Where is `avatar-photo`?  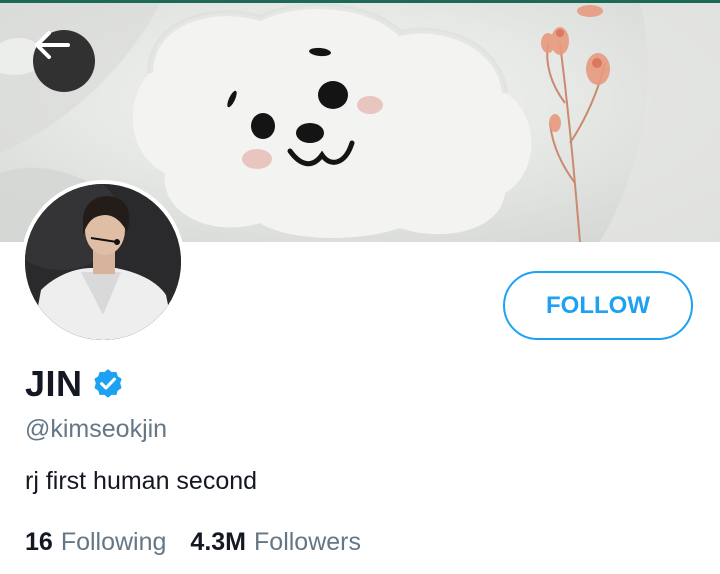 avatar-photo is located at coordinates (103, 262).